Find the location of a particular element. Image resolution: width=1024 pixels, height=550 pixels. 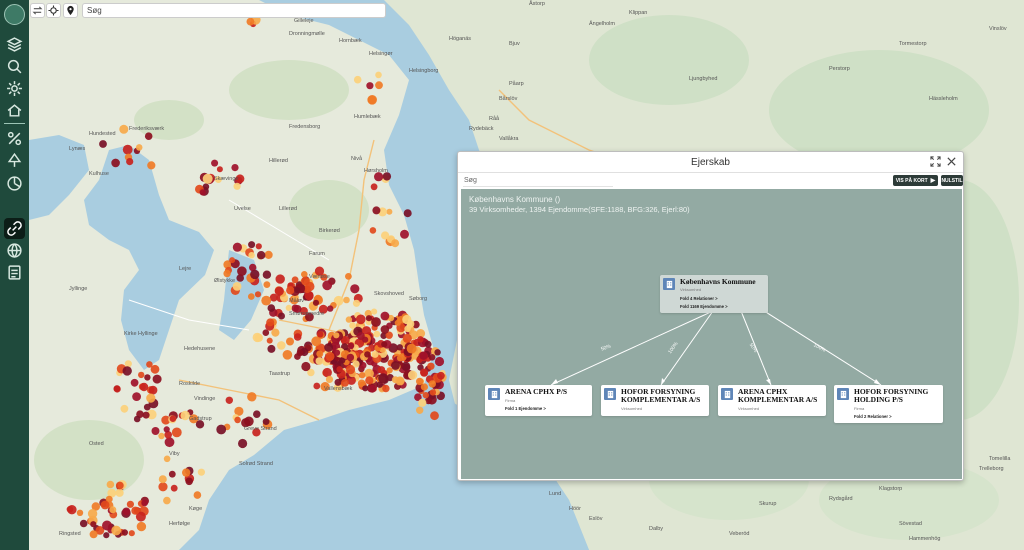

chart-icon is located at coordinates (14, 183).